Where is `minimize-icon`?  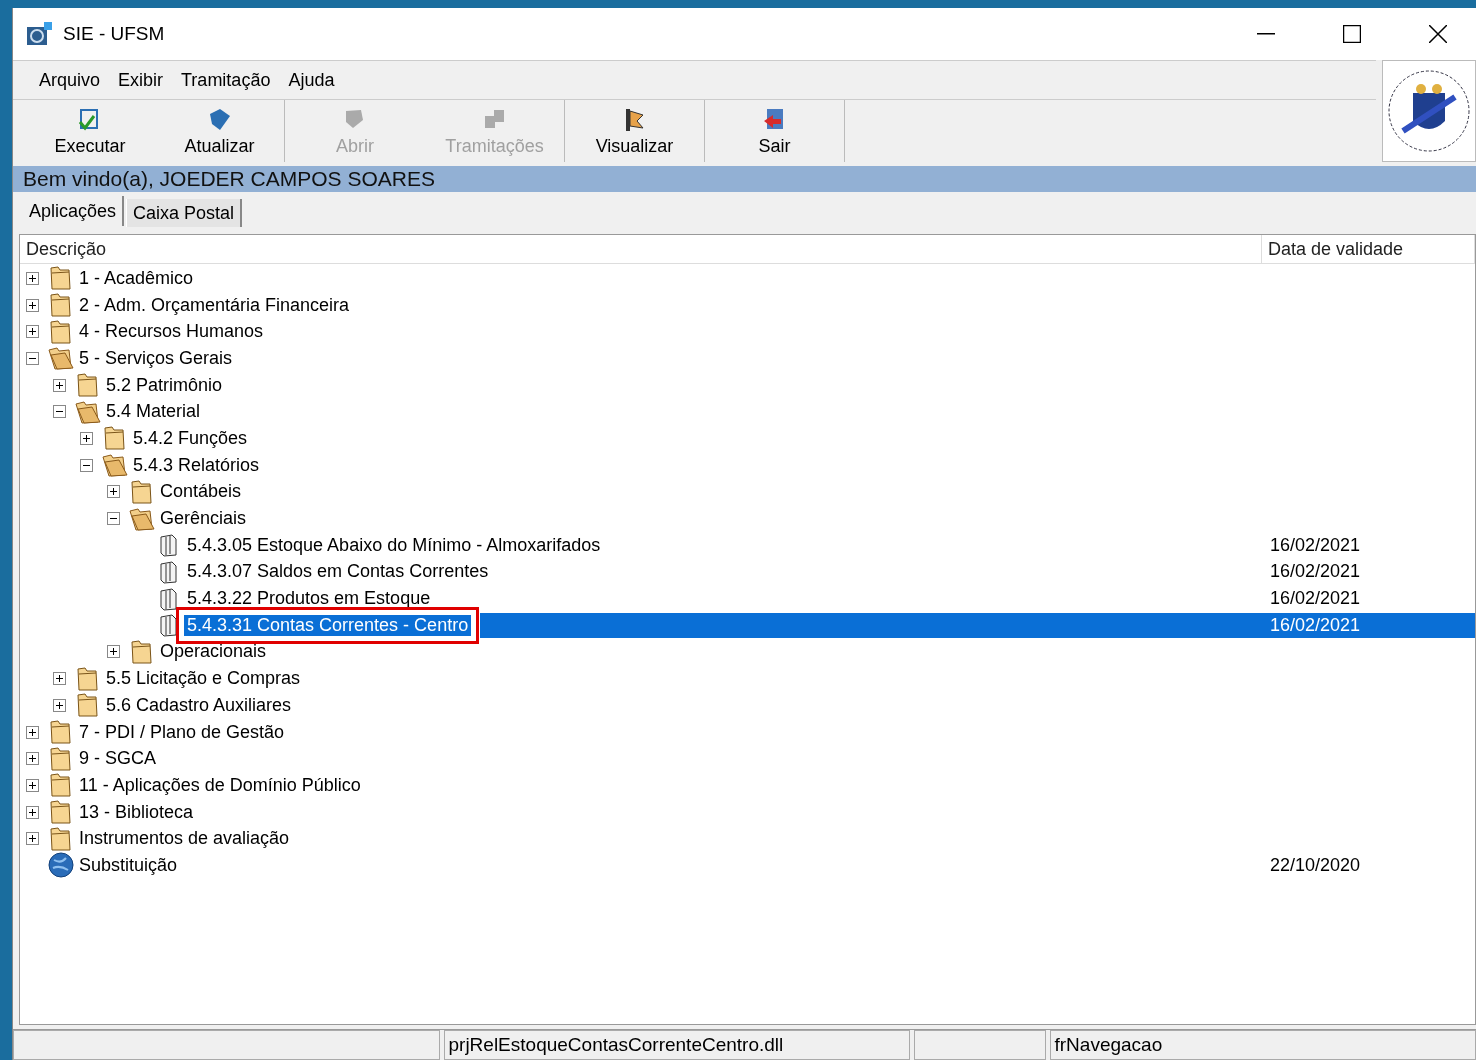 minimize-icon is located at coordinates (1266, 34).